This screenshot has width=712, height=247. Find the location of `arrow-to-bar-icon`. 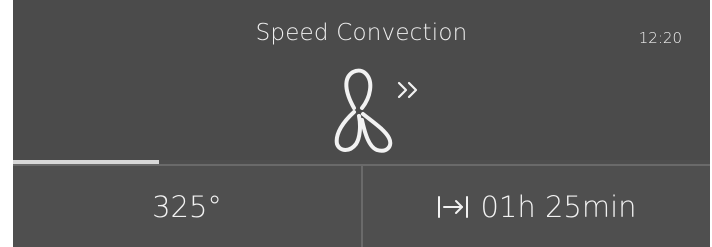

arrow-to-bar-icon is located at coordinates (453, 206).